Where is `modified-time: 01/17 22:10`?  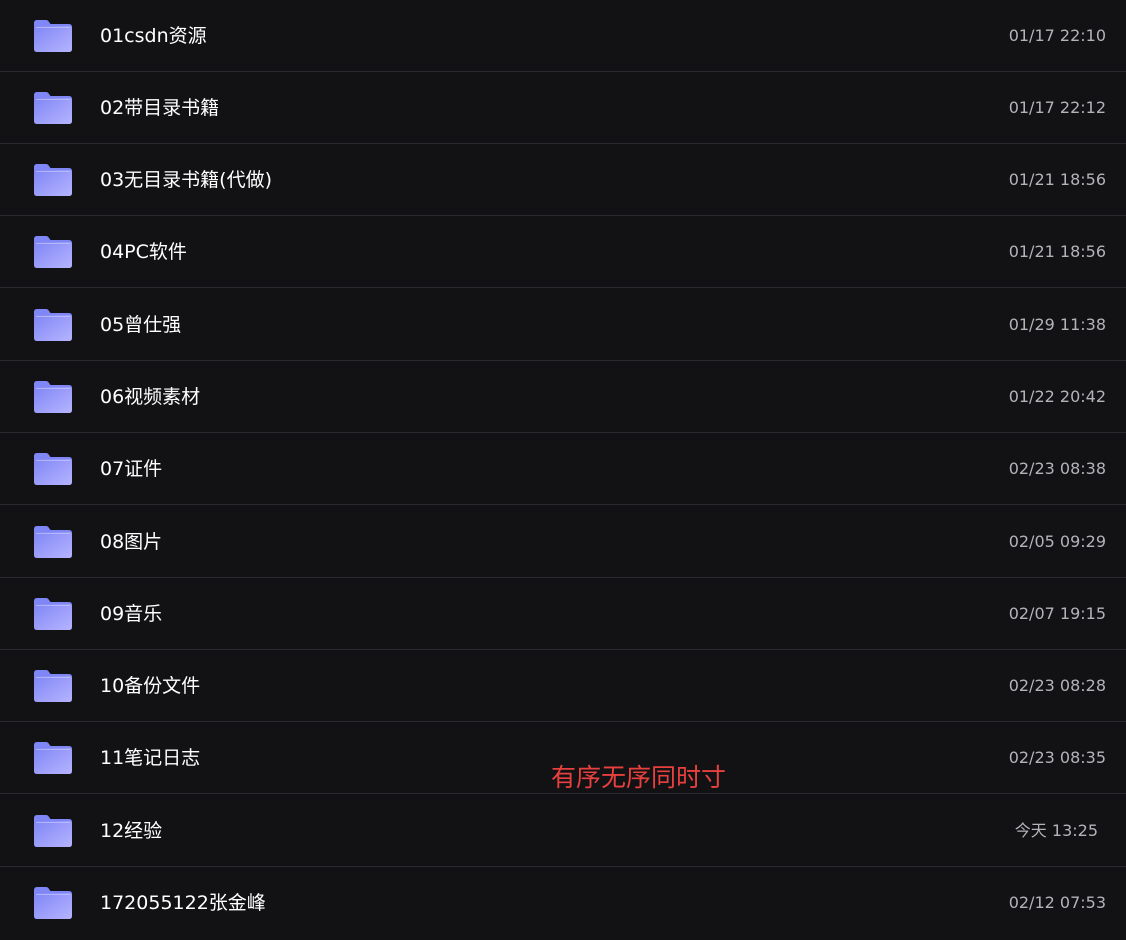 modified-time: 01/17 22:10 is located at coordinates (1057, 35).